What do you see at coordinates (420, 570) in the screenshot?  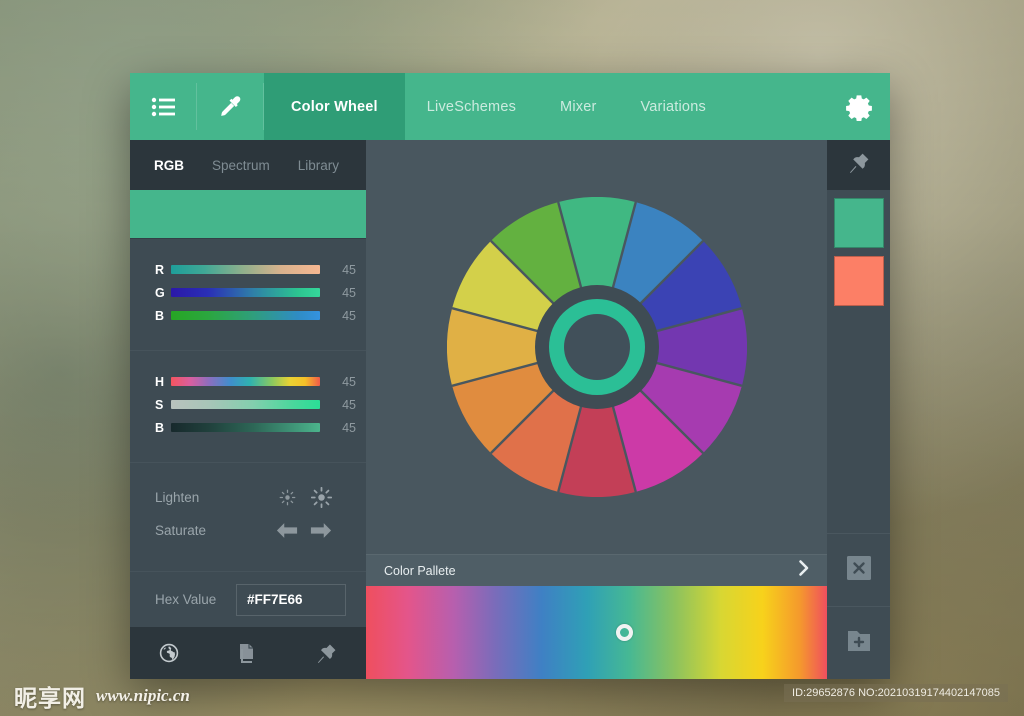 I see `color-palette-title: Color Pallete` at bounding box center [420, 570].